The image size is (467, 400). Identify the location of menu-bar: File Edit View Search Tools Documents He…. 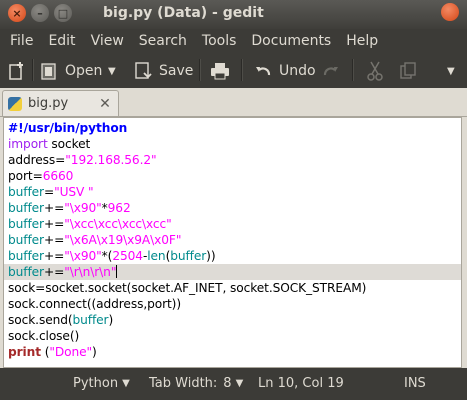
(233, 41).